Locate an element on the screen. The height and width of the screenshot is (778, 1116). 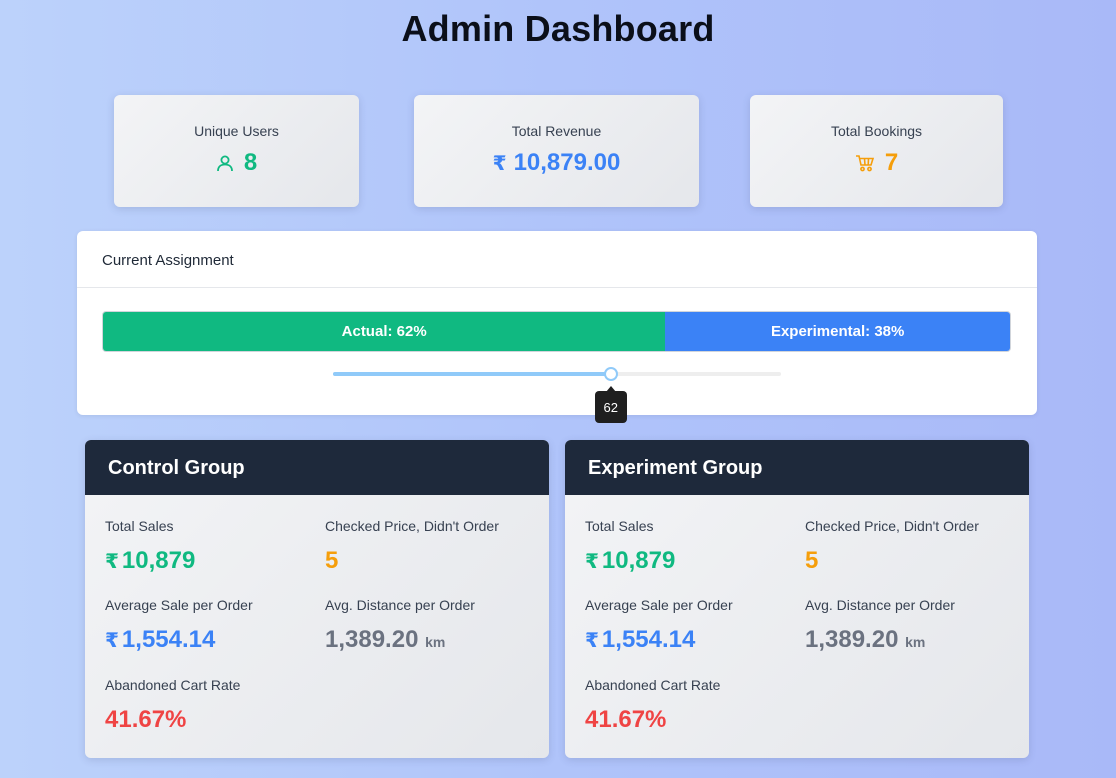
control-checked-price: Checked Price, Didn't Order 5 is located at coordinates (412, 546).